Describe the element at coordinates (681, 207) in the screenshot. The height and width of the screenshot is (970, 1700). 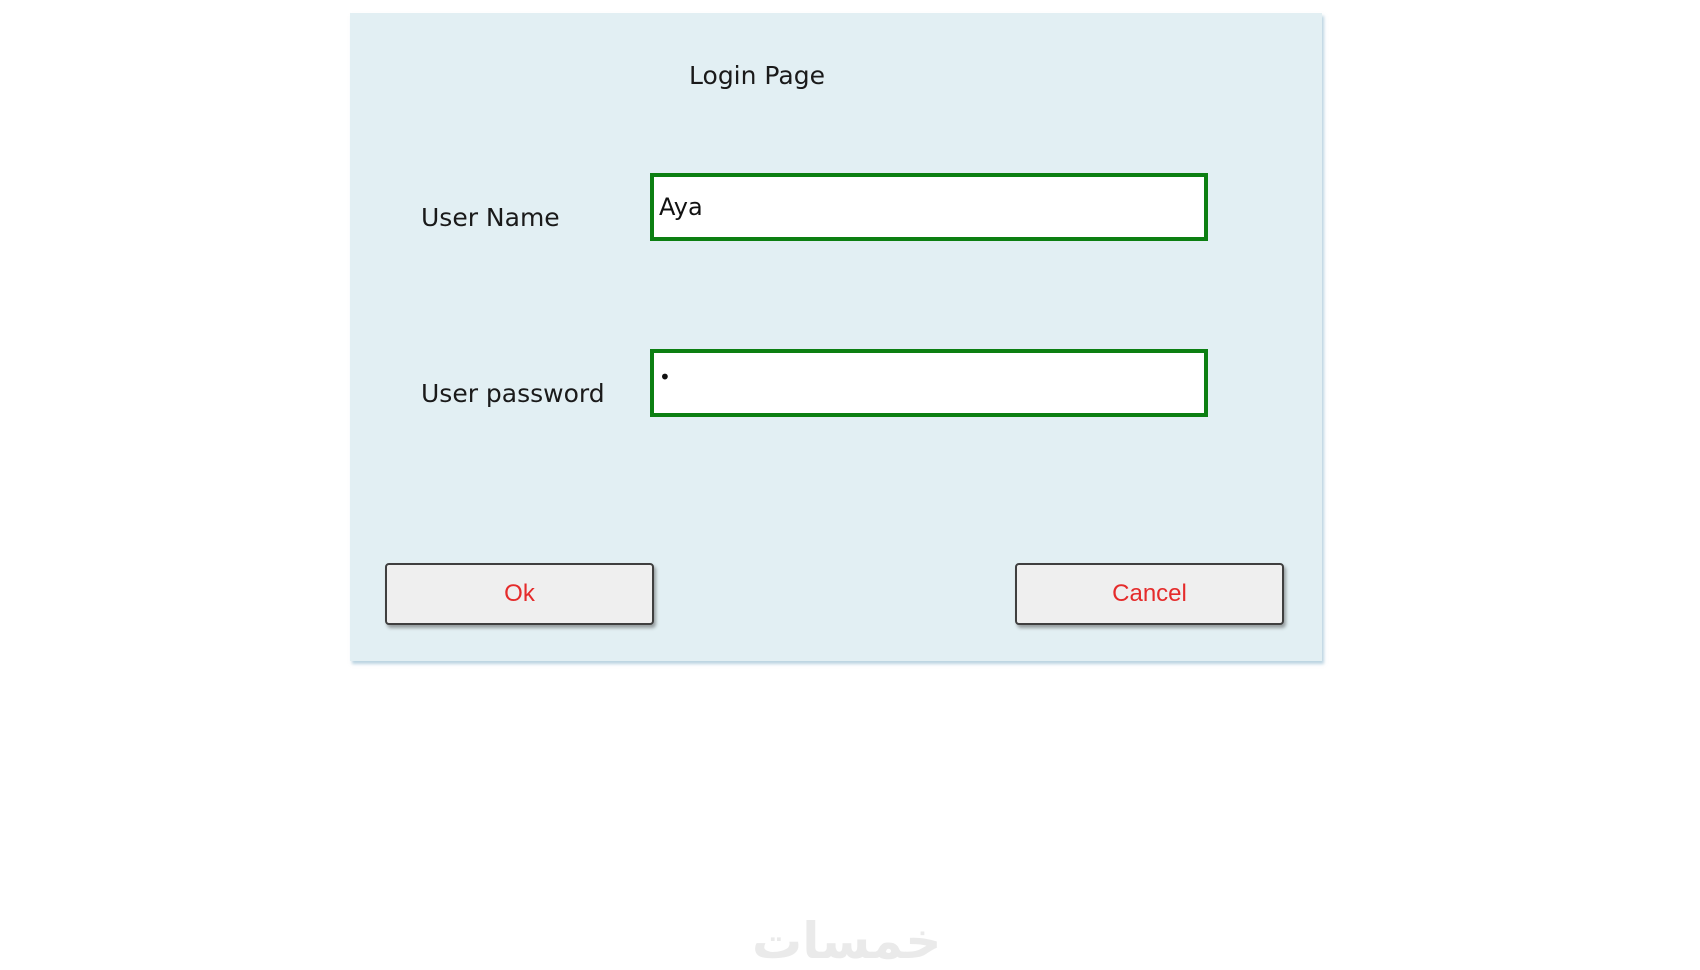
I see `username-value: Aya` at that location.